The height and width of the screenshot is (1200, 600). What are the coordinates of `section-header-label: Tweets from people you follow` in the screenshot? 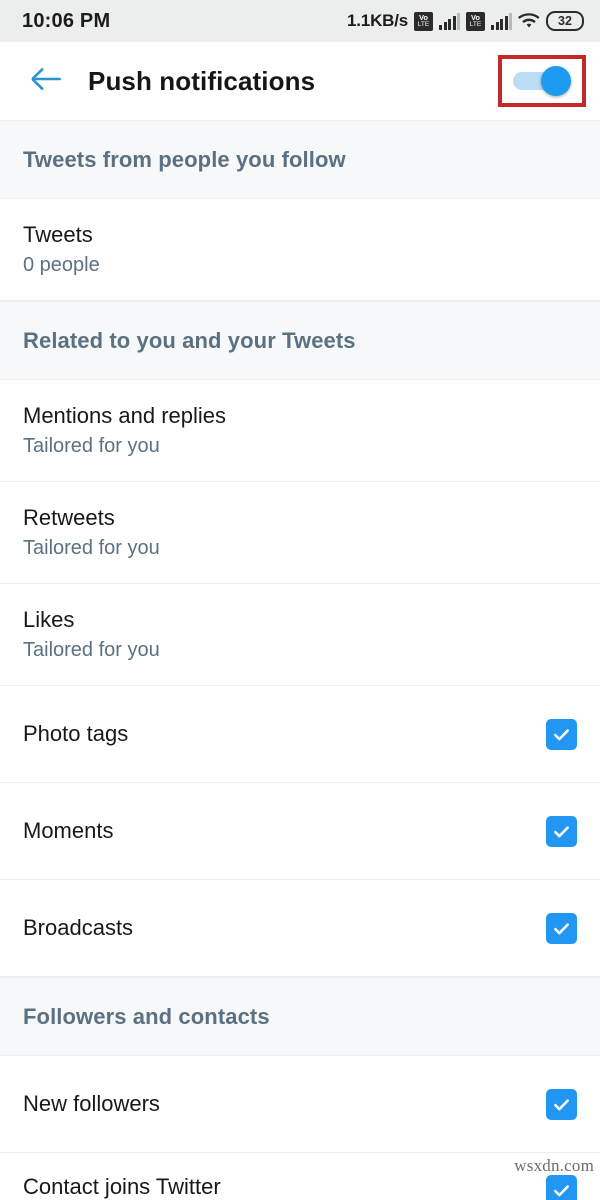 It's located at (184, 159).